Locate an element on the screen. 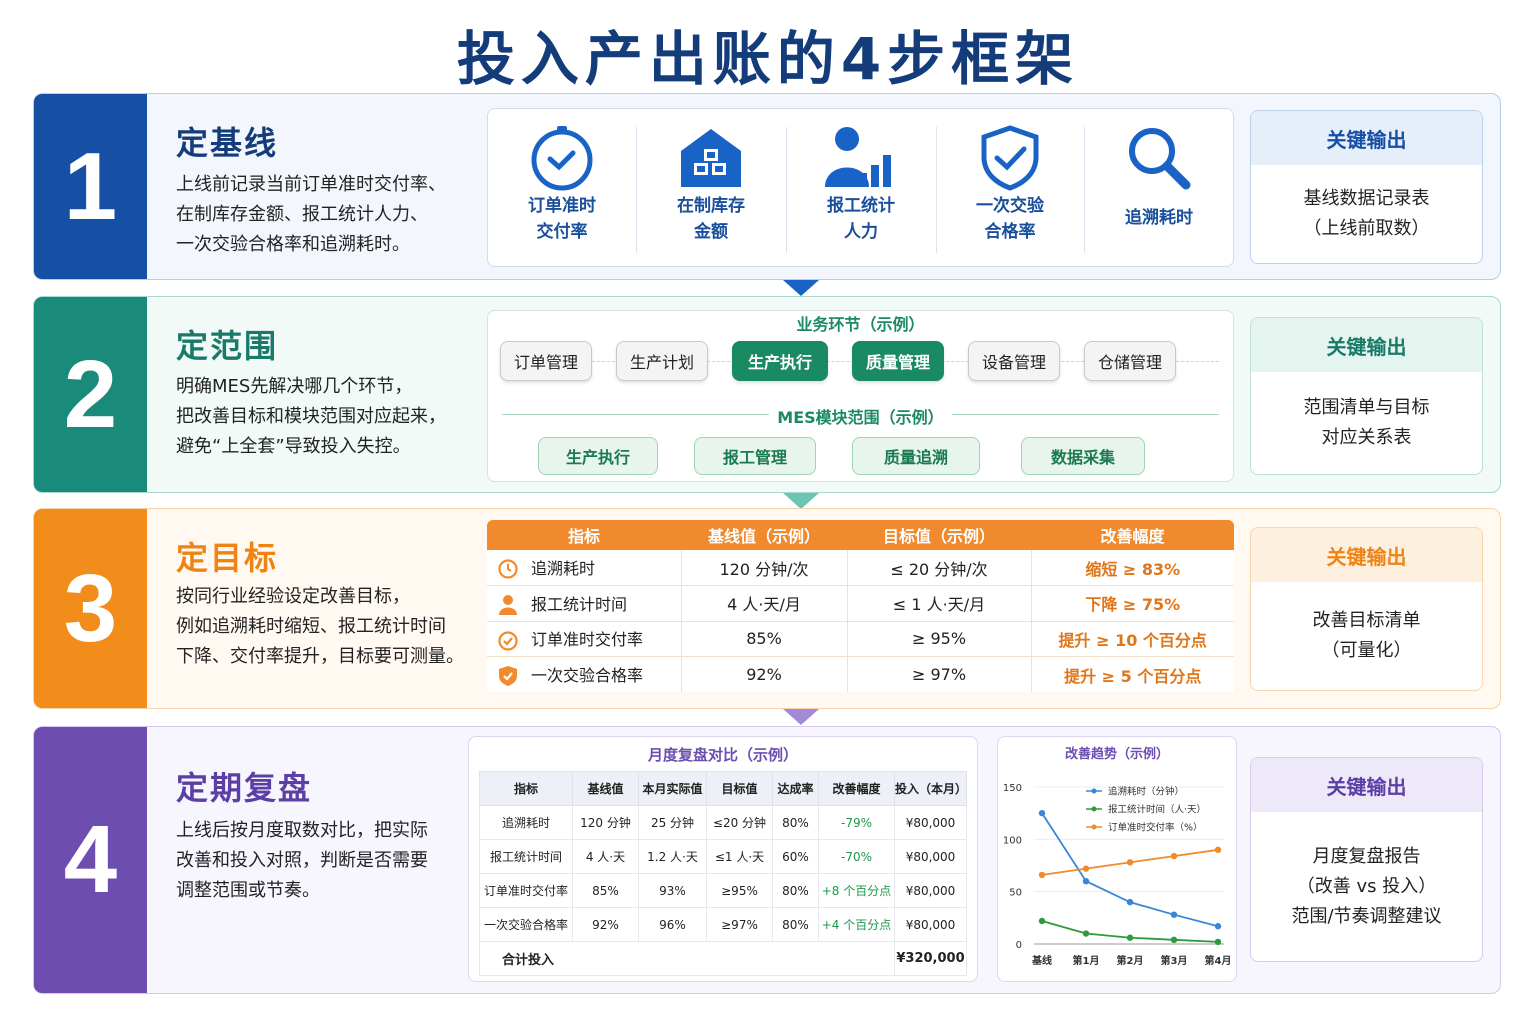 The height and width of the screenshot is (1024, 1536). table-row: 订单准时交付率 85% ≥ 95% 提升 ≥ 10 个百分点 is located at coordinates (860, 639).